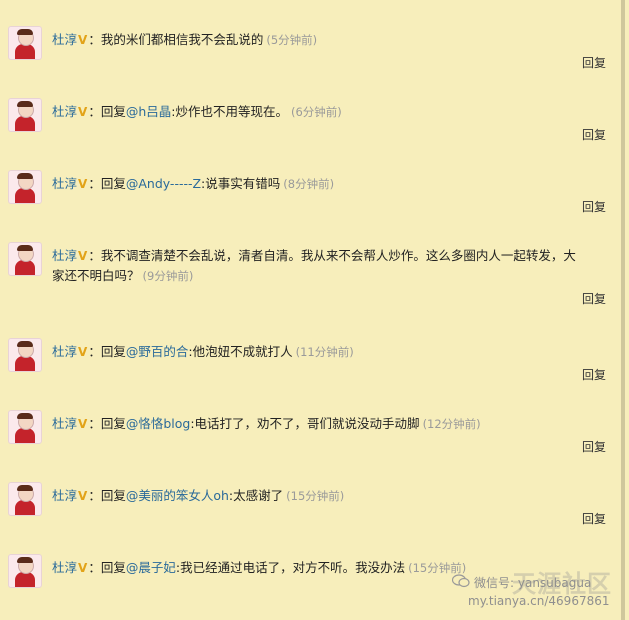 The image size is (629, 620). I want to click on comment-text-continued: 家还不明白吗？, so click(96, 275).